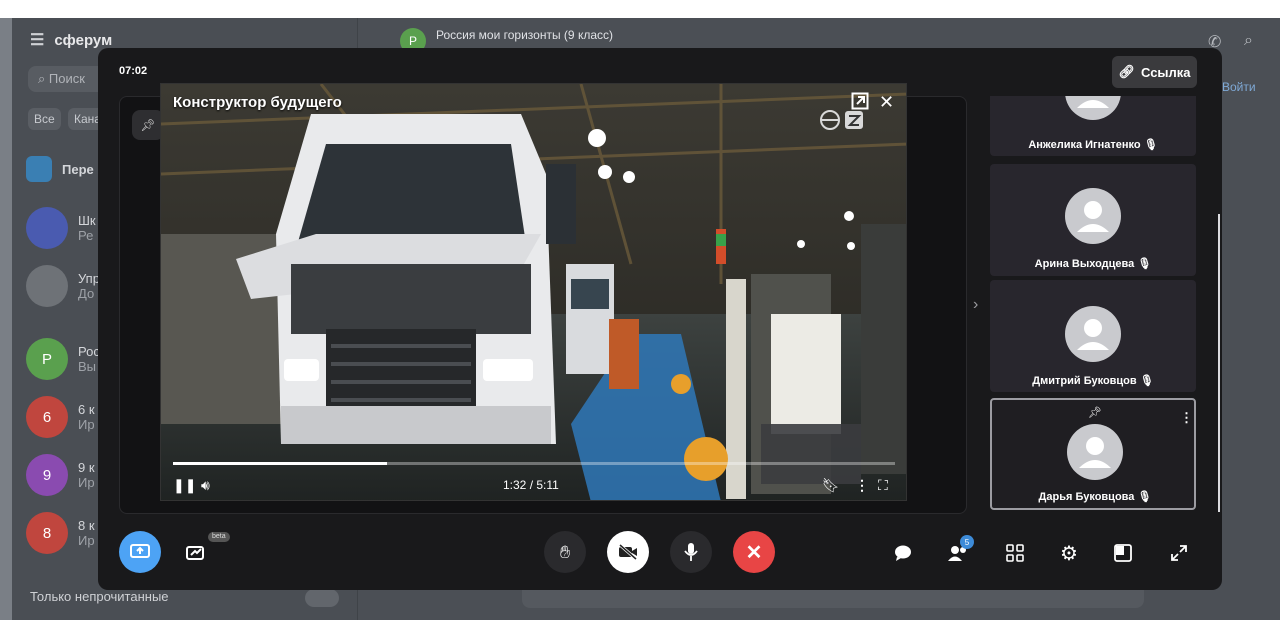 The image size is (1280, 620). I want to click on microphone-button, so click(691, 552).